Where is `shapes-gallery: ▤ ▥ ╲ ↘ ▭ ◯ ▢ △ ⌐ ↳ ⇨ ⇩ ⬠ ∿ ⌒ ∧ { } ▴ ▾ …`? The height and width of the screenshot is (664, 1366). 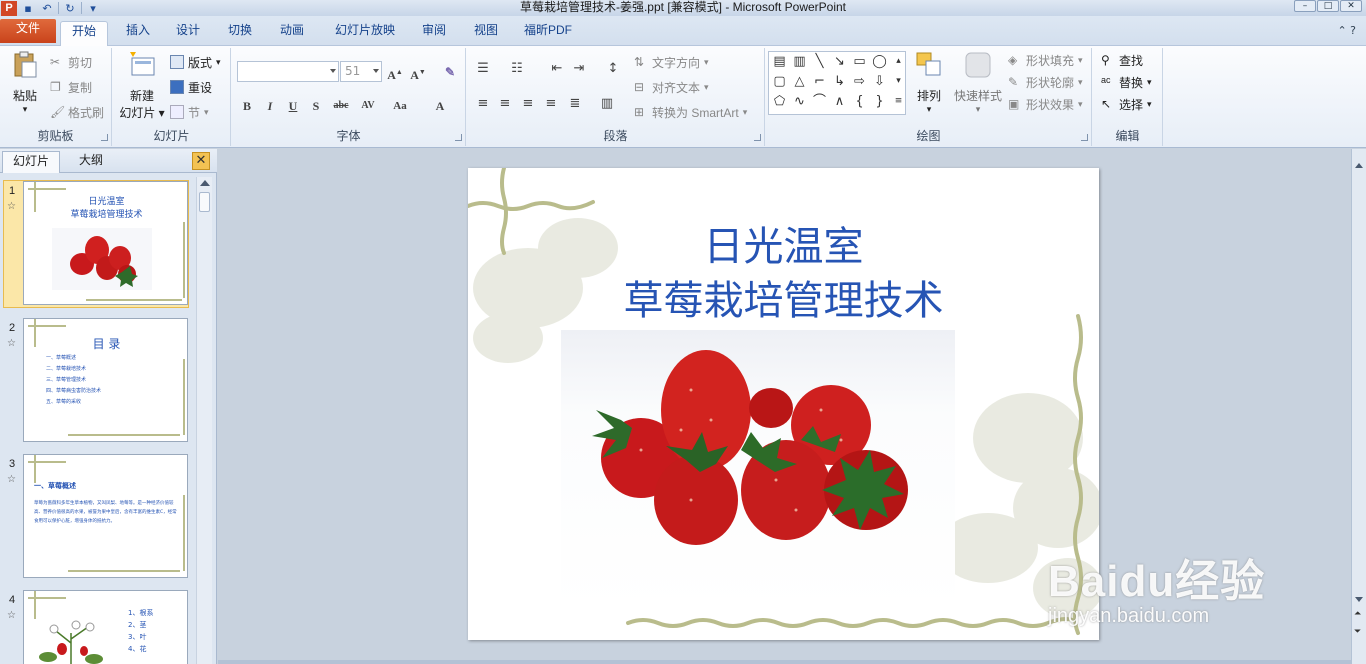 shapes-gallery: ▤ ▥ ╲ ↘ ▭ ◯ ▢ △ ⌐ ↳ ⇨ ⇩ ⬠ ∿ ⌒ ∧ { } ▴ ▾ … is located at coordinates (837, 83).